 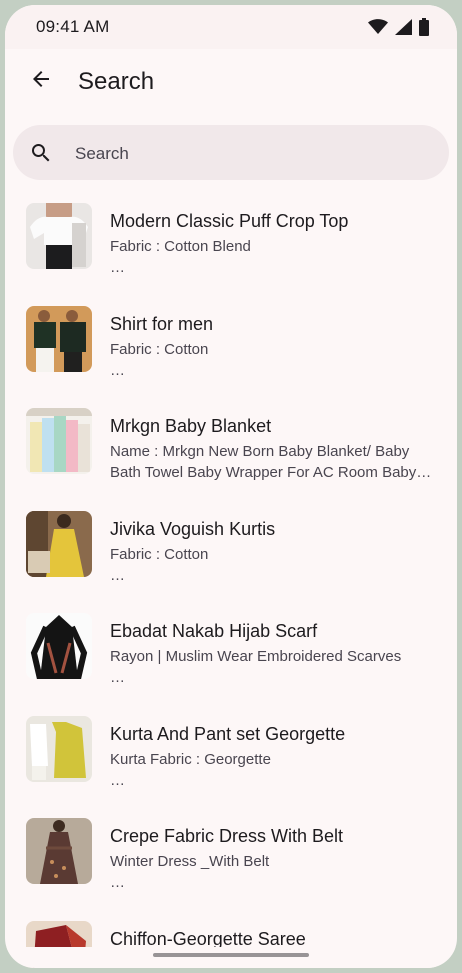 I want to click on hijab-scarf-photo, so click(x=59, y=646).